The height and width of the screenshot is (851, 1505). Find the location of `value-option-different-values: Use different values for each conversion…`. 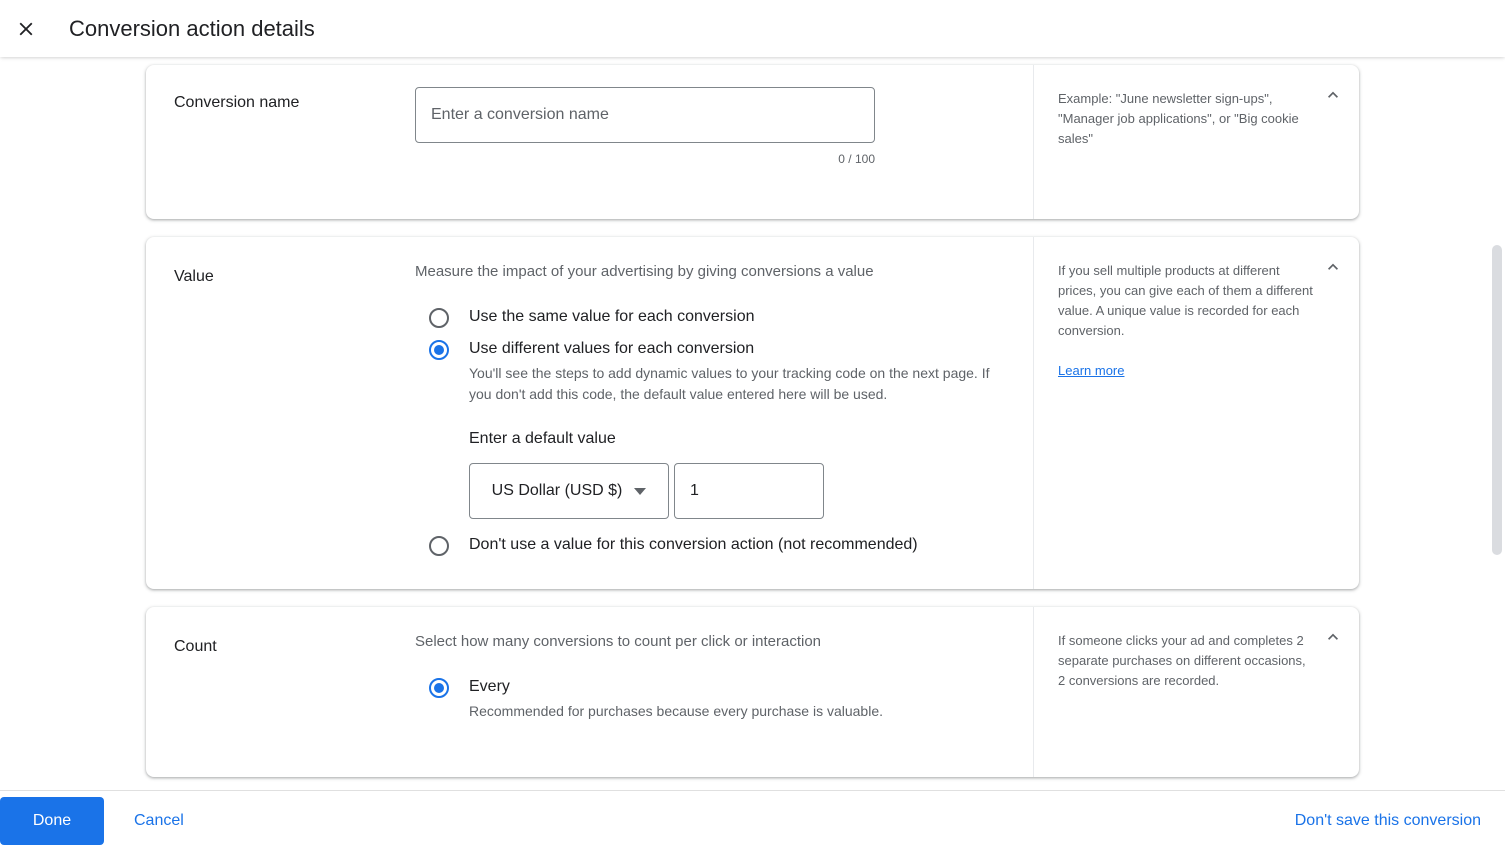

value-option-different-values: Use different values for each conversion… is located at coordinates (712, 371).